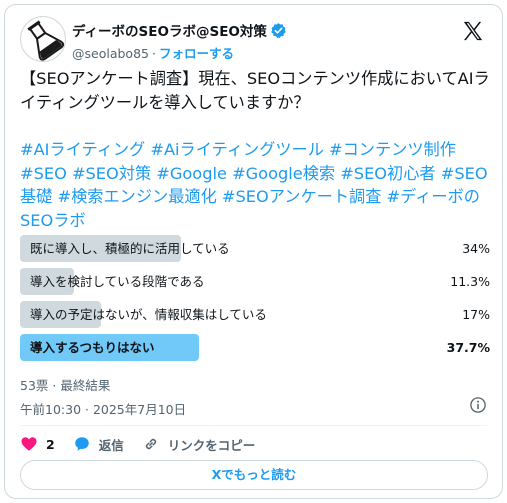 The image size is (507, 503). What do you see at coordinates (29, 444) in the screenshot?
I see `heart-icon` at bounding box center [29, 444].